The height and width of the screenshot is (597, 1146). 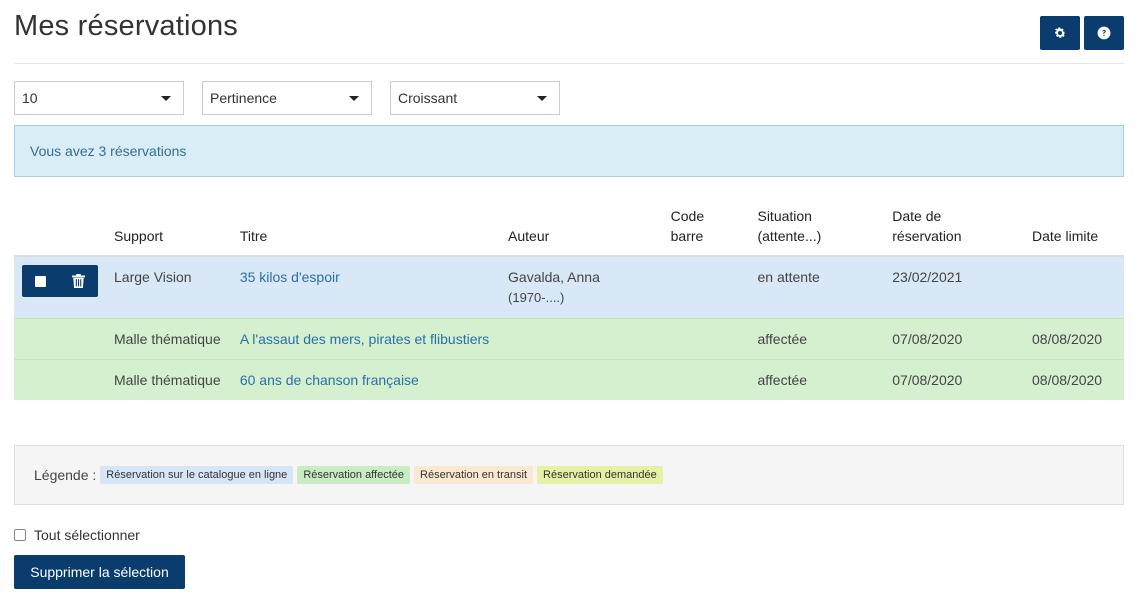 I want to click on row-author-dates: (1970-....), so click(x=536, y=297).